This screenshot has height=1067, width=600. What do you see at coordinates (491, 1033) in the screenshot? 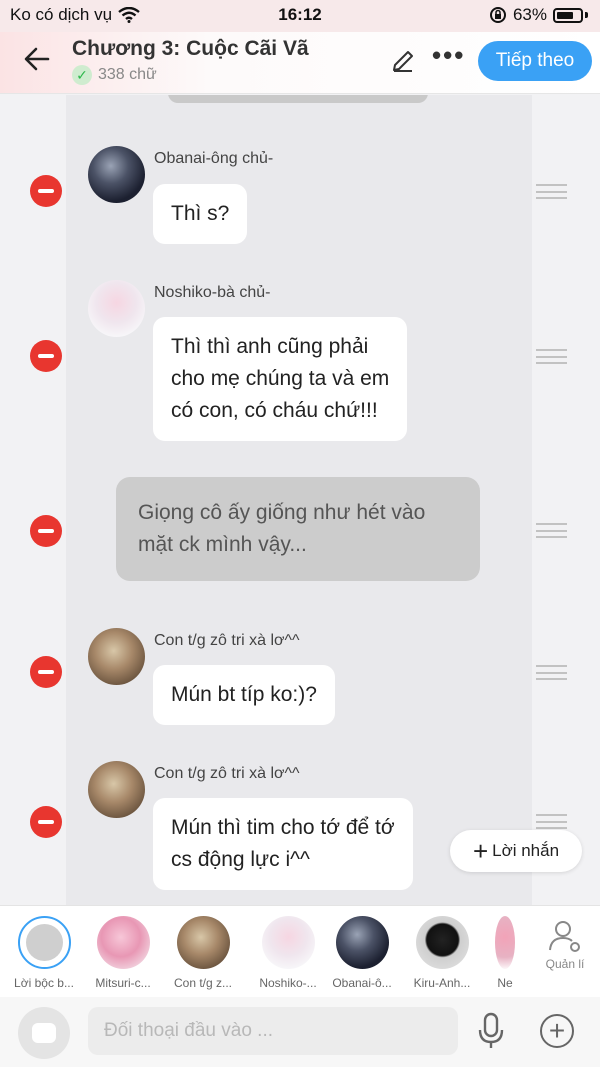
I see `microphone-icon` at bounding box center [491, 1033].